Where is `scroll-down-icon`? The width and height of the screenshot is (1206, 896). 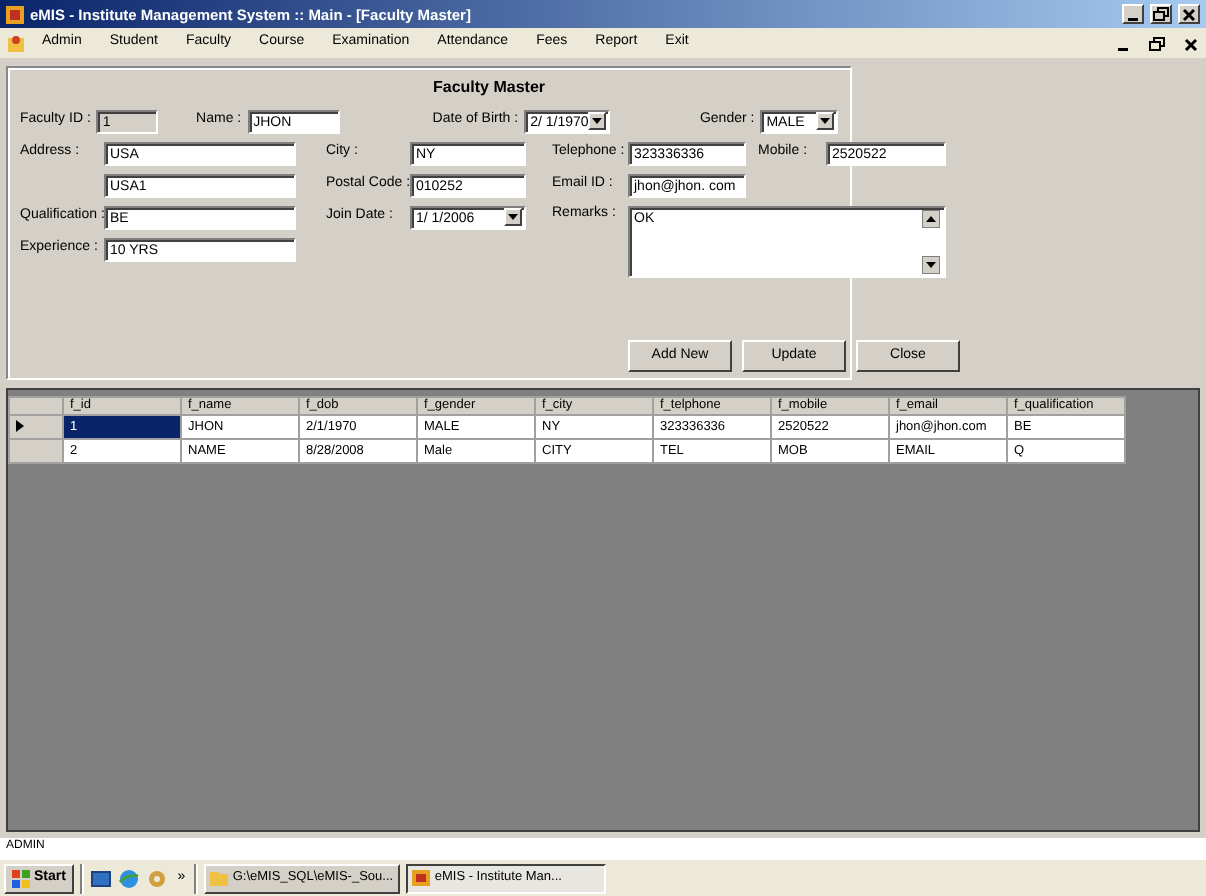 scroll-down-icon is located at coordinates (931, 264).